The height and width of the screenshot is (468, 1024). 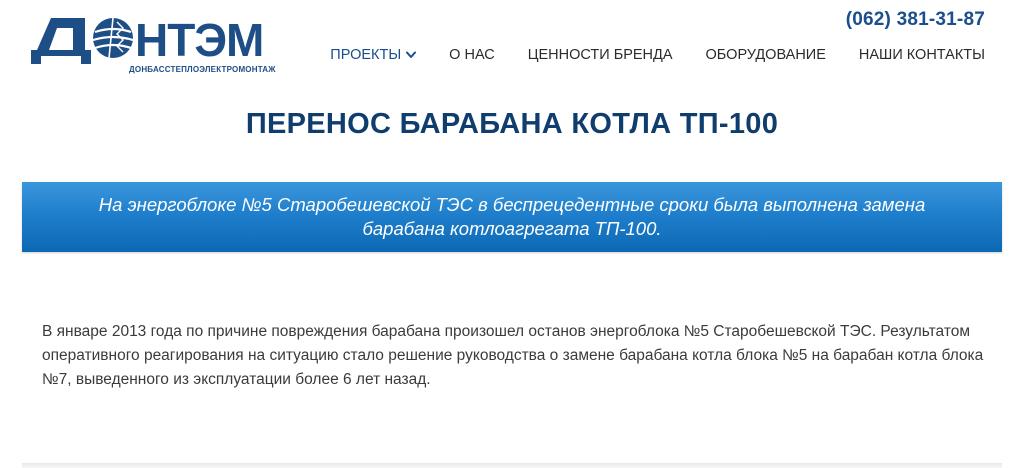 I want to click on nav-item-about: О НАС, so click(x=472, y=55).